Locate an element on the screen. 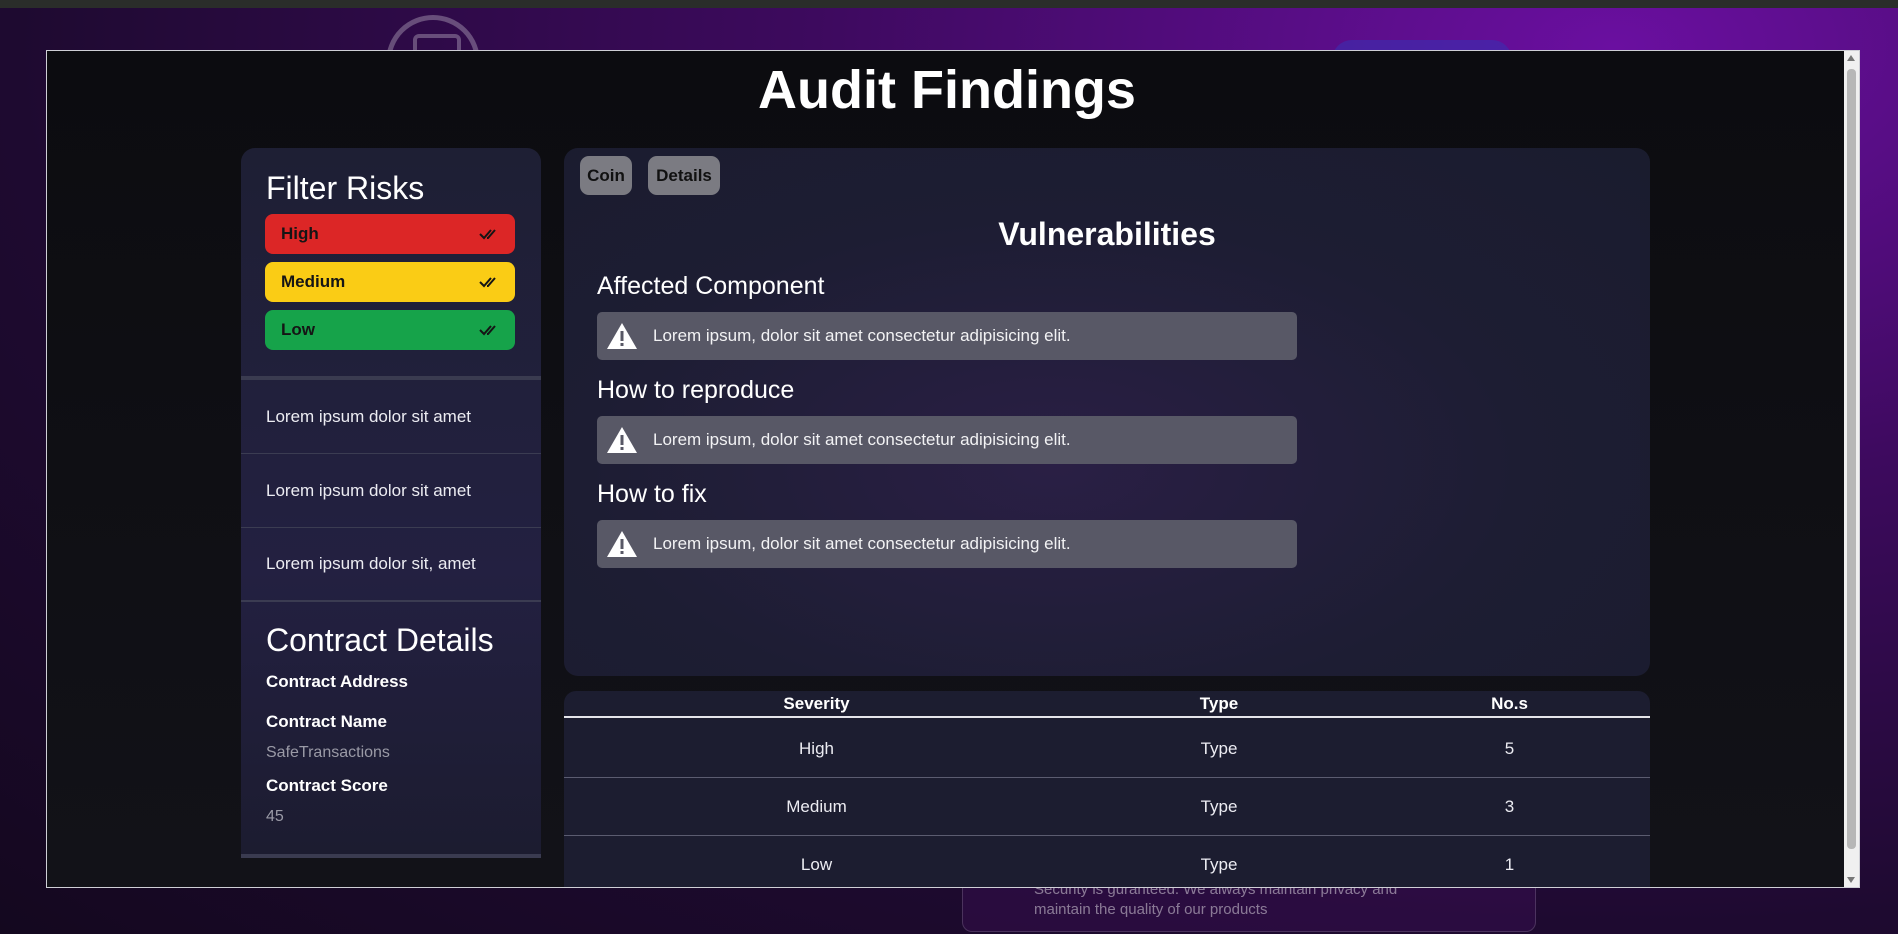  filter-low-button: Low is located at coordinates (390, 330).